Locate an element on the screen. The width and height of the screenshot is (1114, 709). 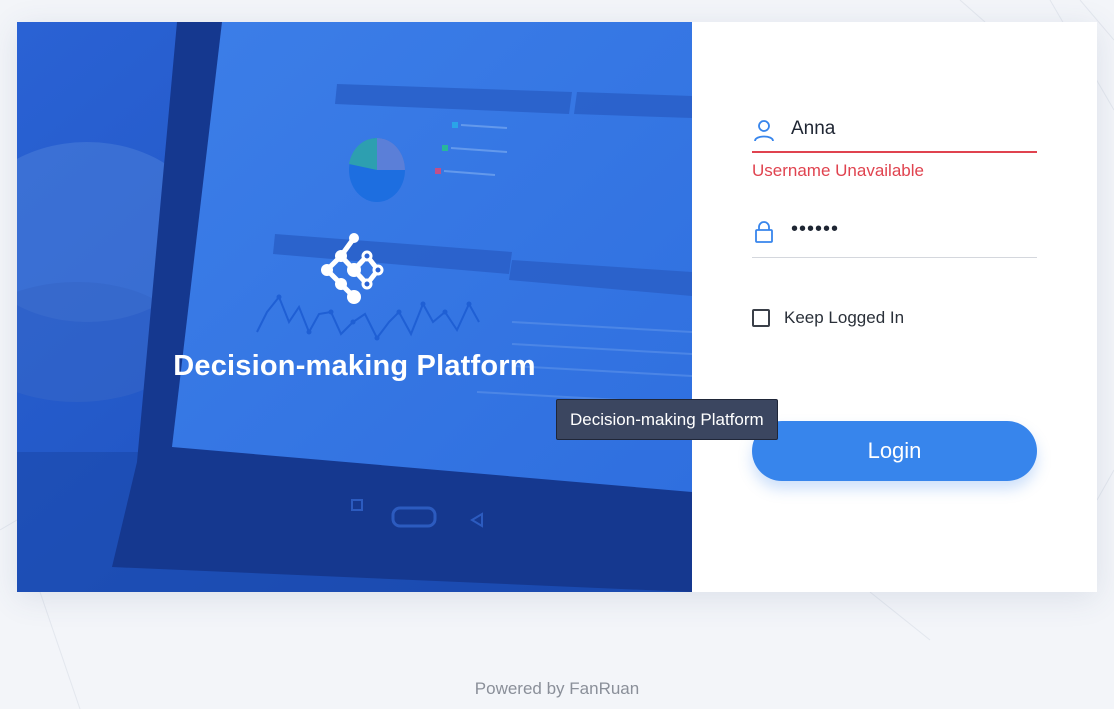
login-button: Login is located at coordinates (894, 451).